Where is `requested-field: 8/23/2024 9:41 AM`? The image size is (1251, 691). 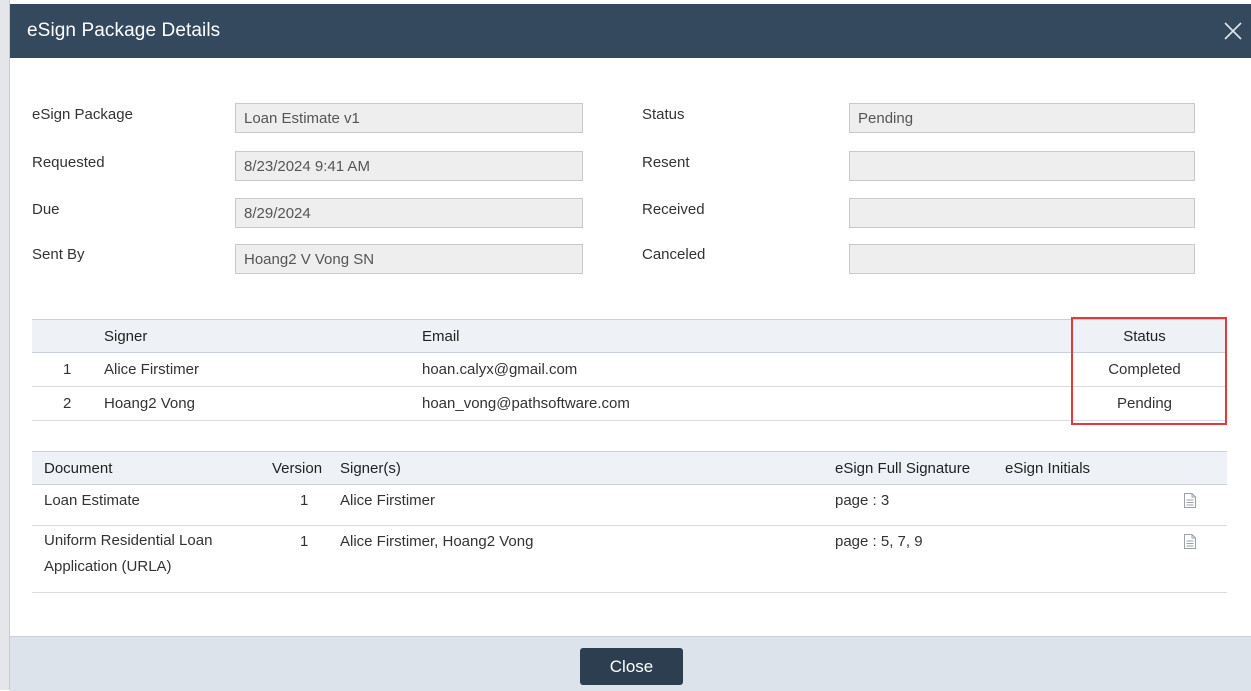 requested-field: 8/23/2024 9:41 AM is located at coordinates (409, 166).